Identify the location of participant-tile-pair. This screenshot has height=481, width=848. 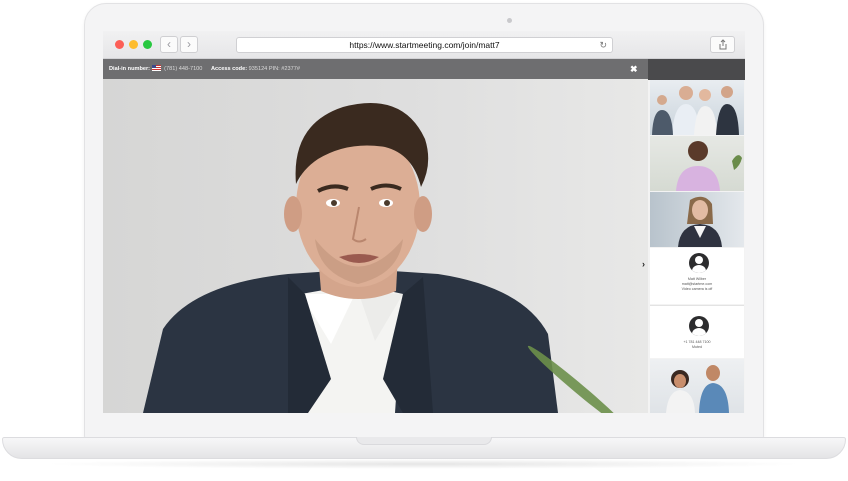
(697, 386).